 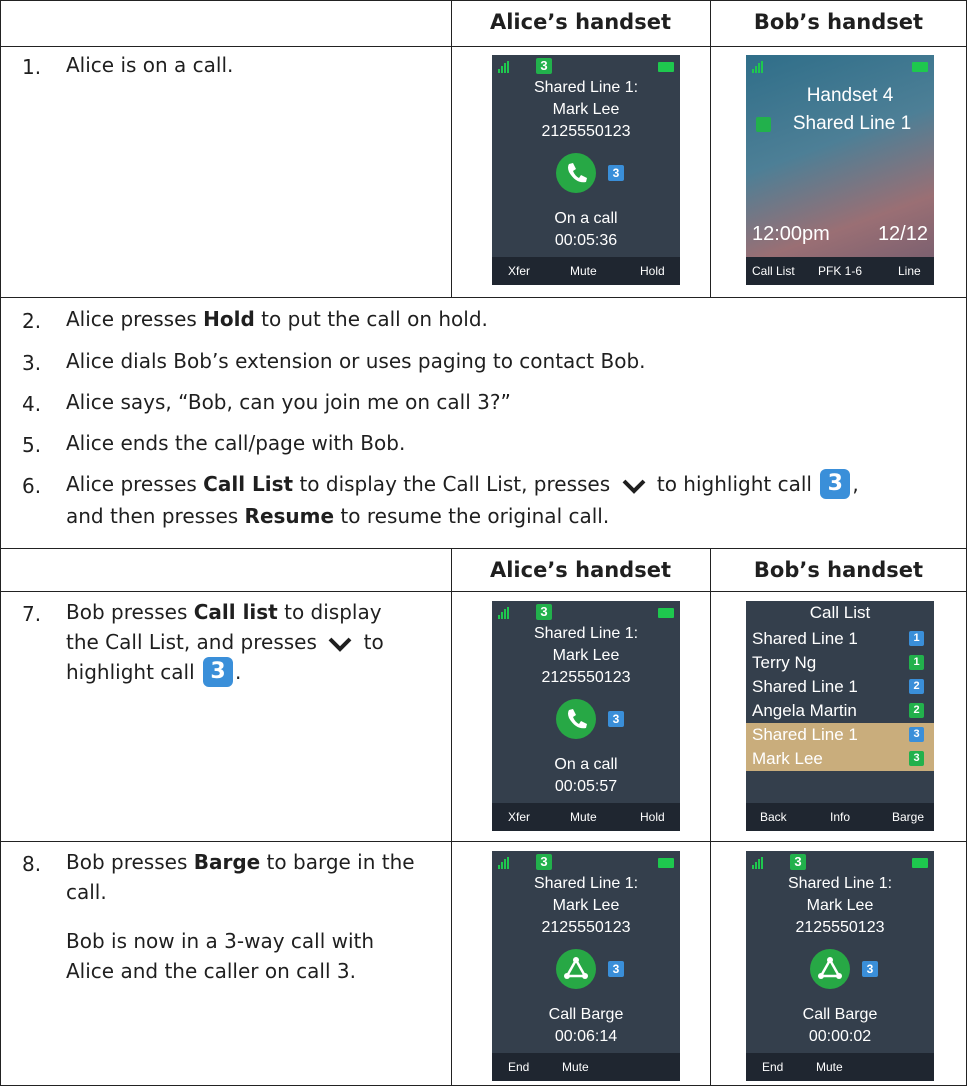 I want to click on status-bar, so click(x=840, y=66).